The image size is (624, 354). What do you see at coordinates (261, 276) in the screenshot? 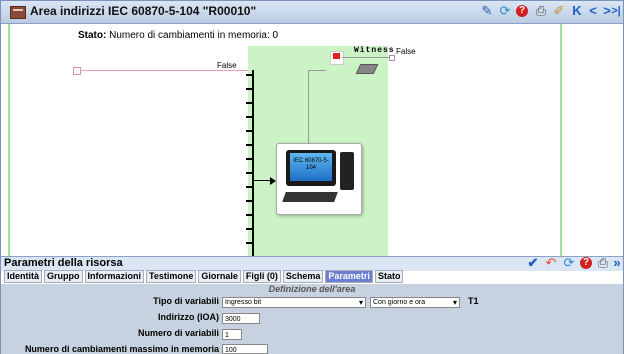
I see `tab-figli: Figli (0)` at bounding box center [261, 276].